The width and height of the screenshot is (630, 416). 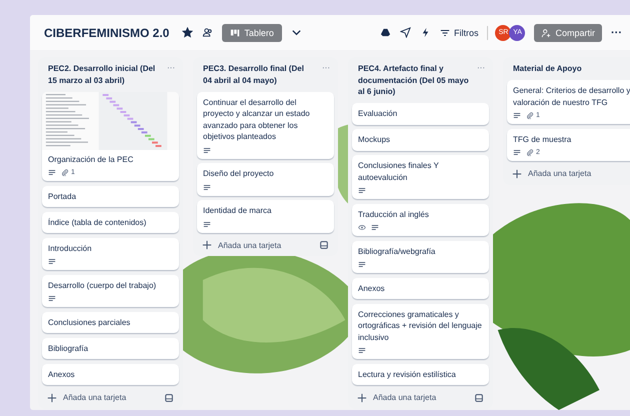 I want to click on card-title: Introducción, so click(x=70, y=248).